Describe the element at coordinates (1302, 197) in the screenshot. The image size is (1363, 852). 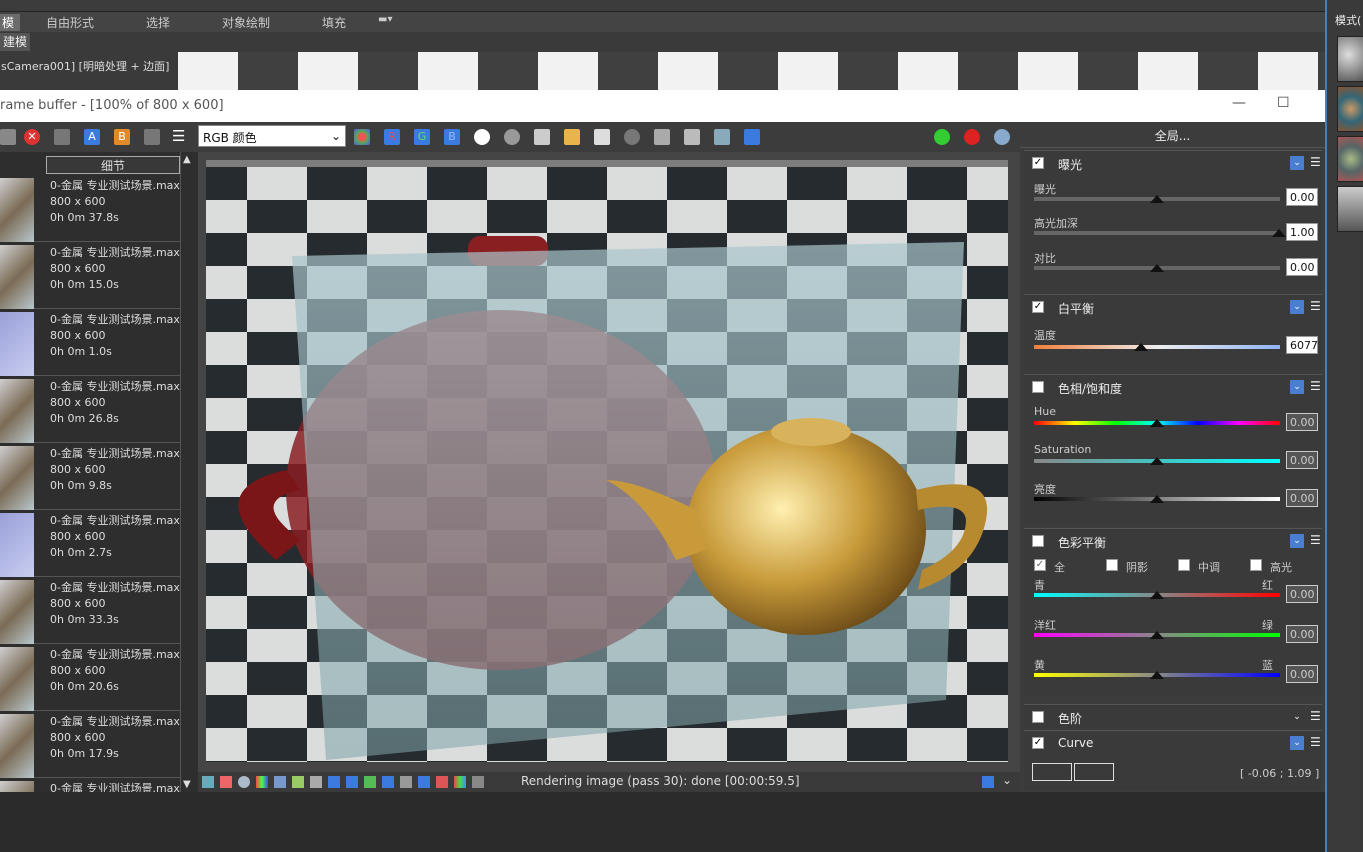
I see `exposure-value: 0.00` at that location.